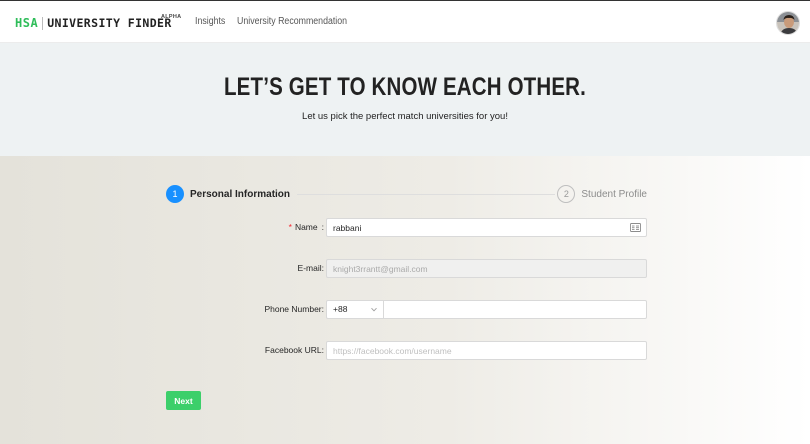 This screenshot has width=810, height=444. What do you see at coordinates (109, 23) in the screenshot?
I see `brand-name: UNIVERSITY FINDER` at bounding box center [109, 23].